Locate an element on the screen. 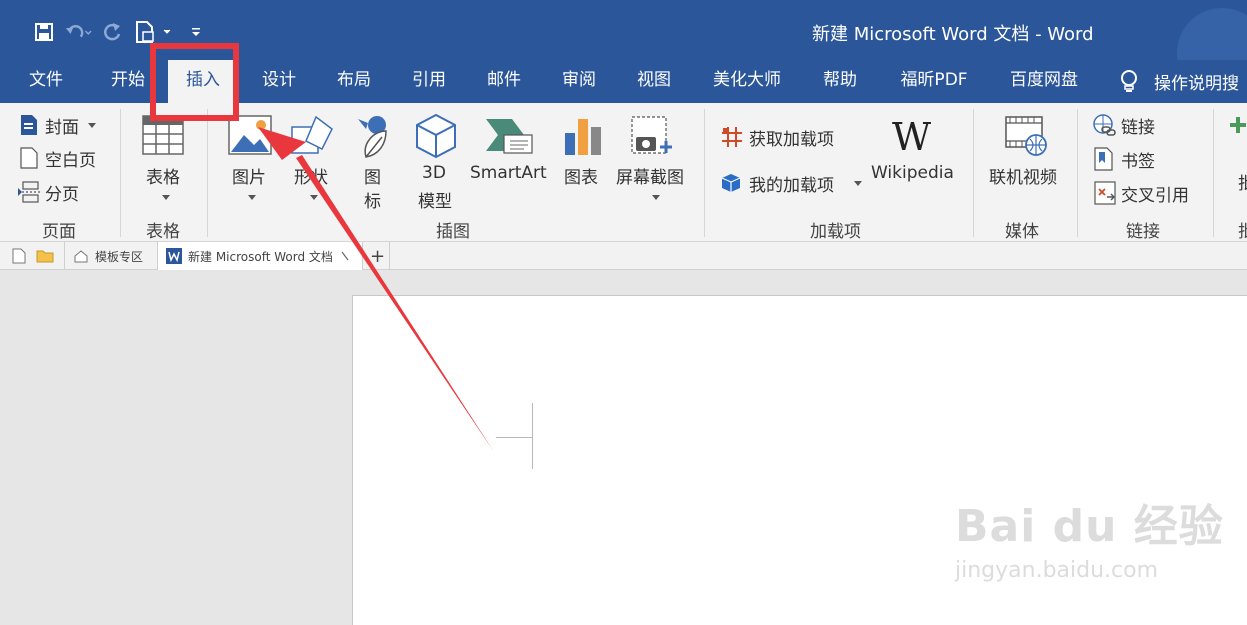 The width and height of the screenshot is (1247, 625). my-addins-caret is located at coordinates (858, 183).